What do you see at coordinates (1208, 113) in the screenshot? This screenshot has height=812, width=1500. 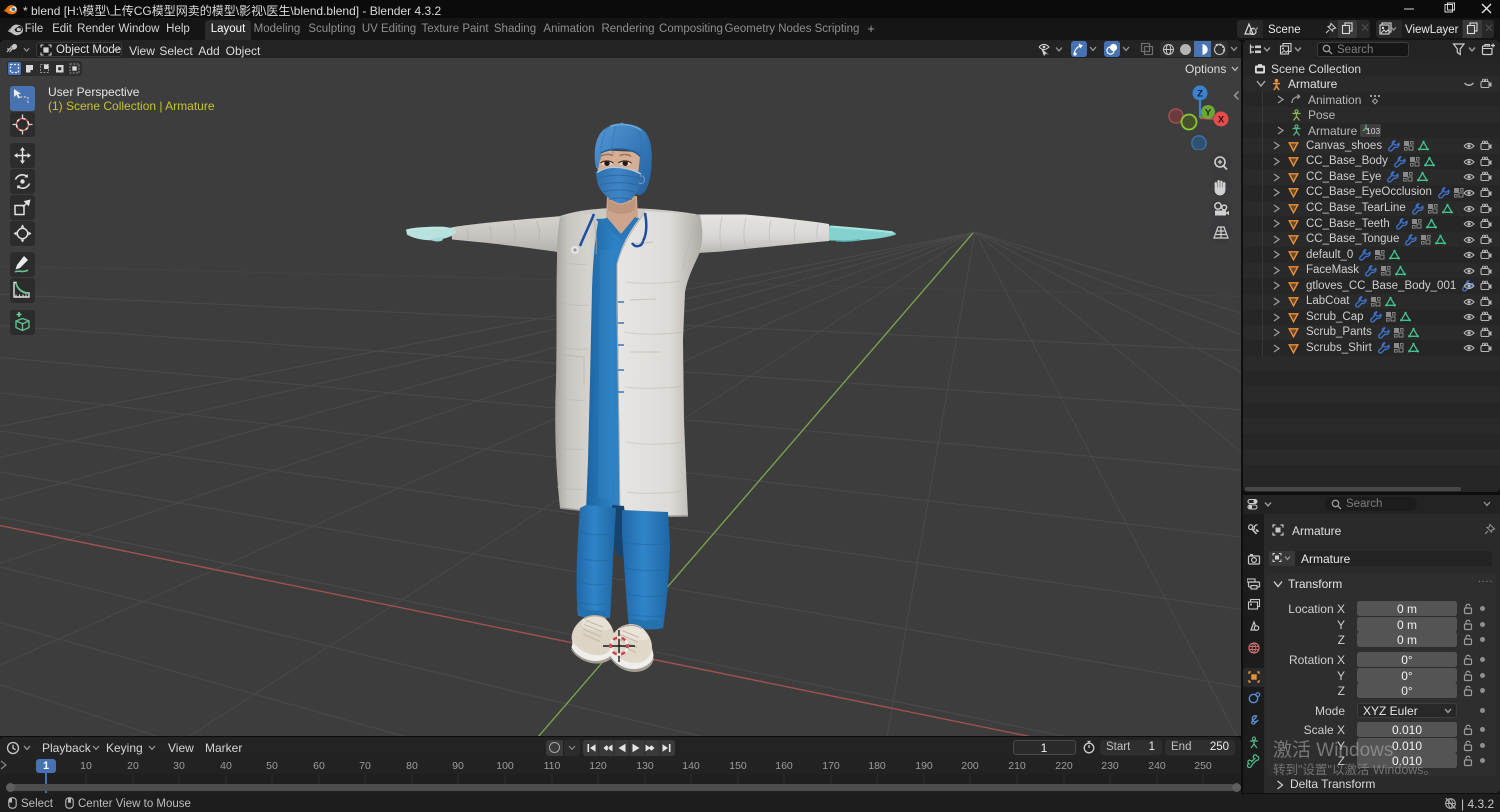 I see `svg-text: Y` at bounding box center [1208, 113].